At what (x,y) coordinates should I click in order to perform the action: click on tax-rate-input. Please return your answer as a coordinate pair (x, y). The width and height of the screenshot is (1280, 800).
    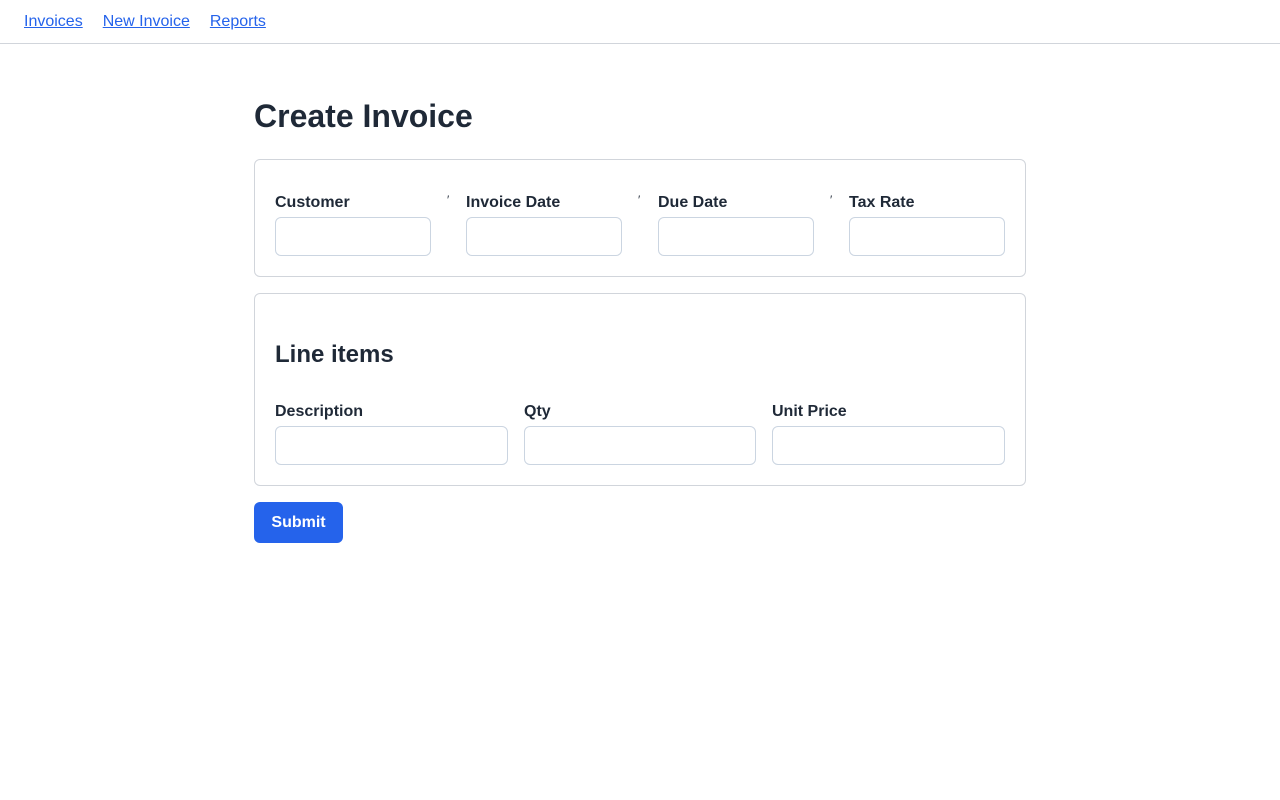
    Looking at the image, I should click on (927, 236).